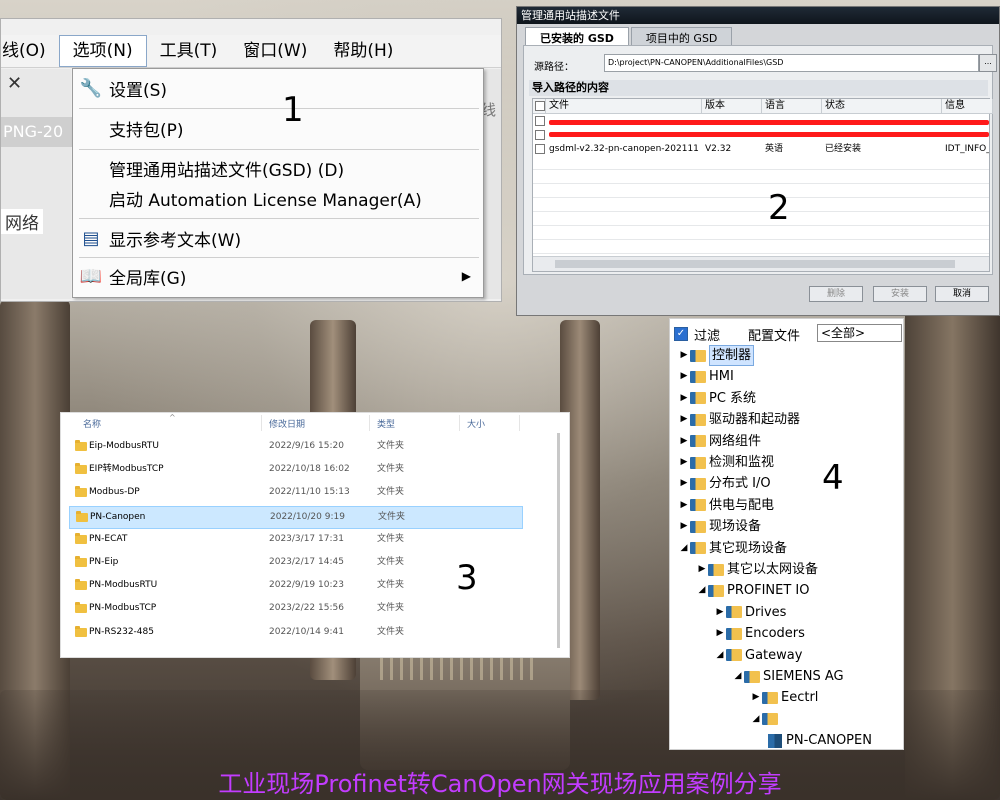 This screenshot has width=1000, height=800. What do you see at coordinates (836, 294) in the screenshot?
I see `delete-button: 删除` at bounding box center [836, 294].